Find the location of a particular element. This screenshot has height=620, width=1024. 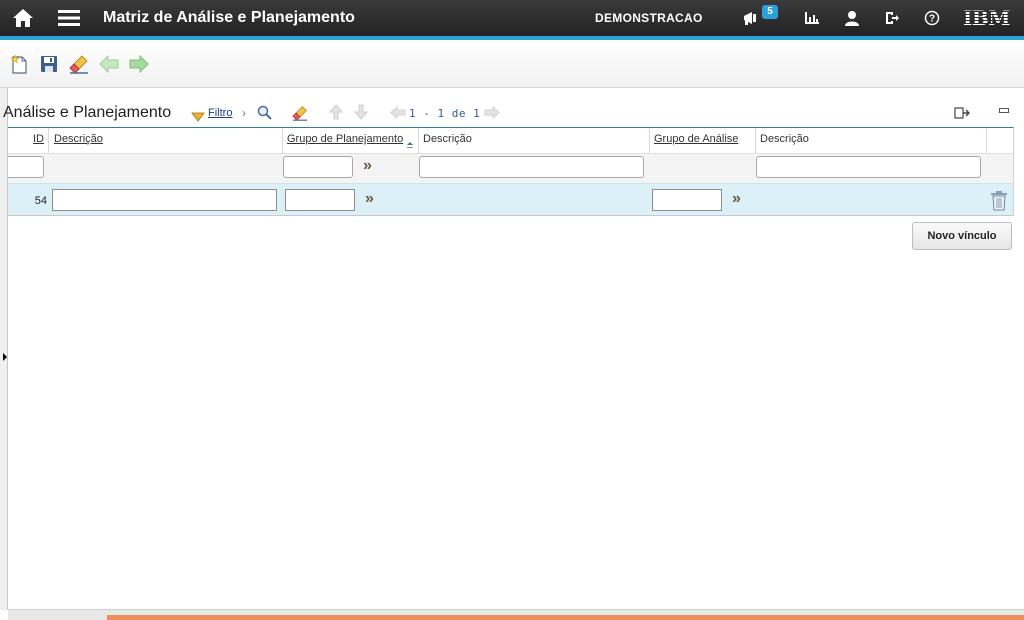

new-record-icon is located at coordinates (19, 64).